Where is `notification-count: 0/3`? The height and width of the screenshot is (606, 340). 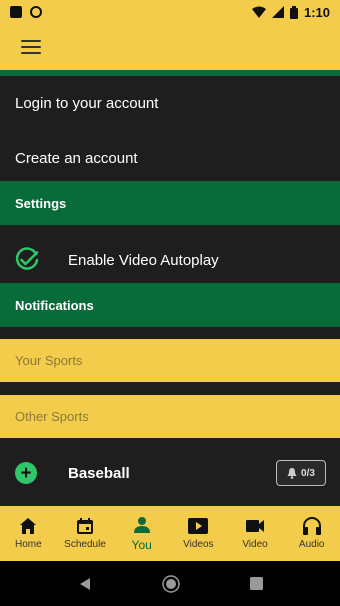 notification-count: 0/3 is located at coordinates (308, 473).